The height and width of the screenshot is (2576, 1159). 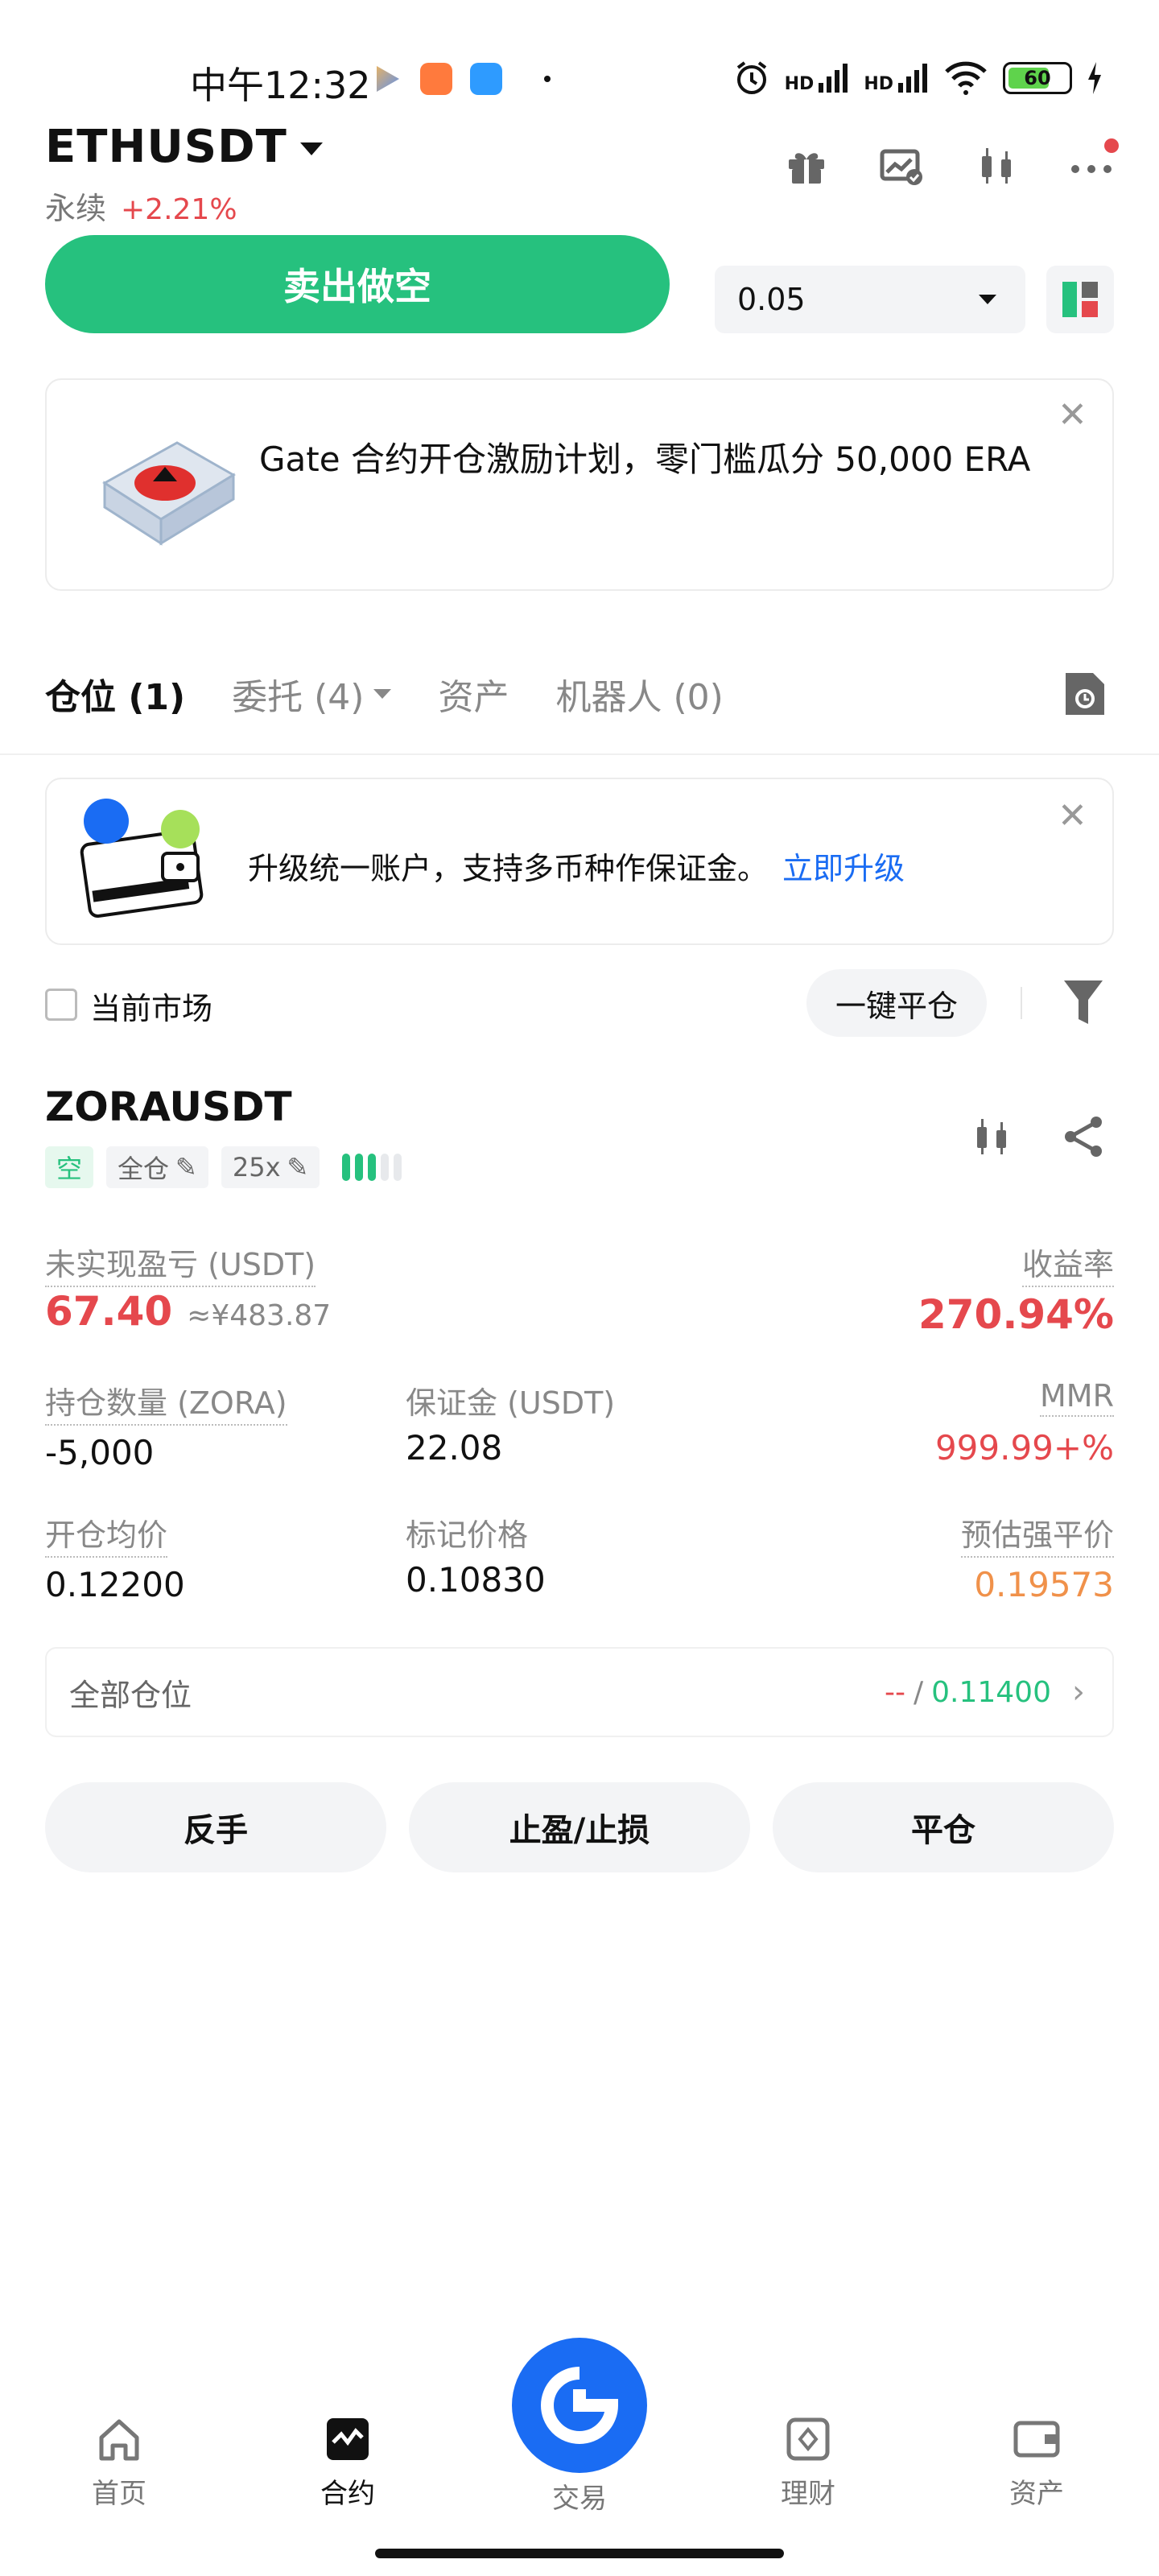 I want to click on futures-icon, so click(x=348, y=2439).